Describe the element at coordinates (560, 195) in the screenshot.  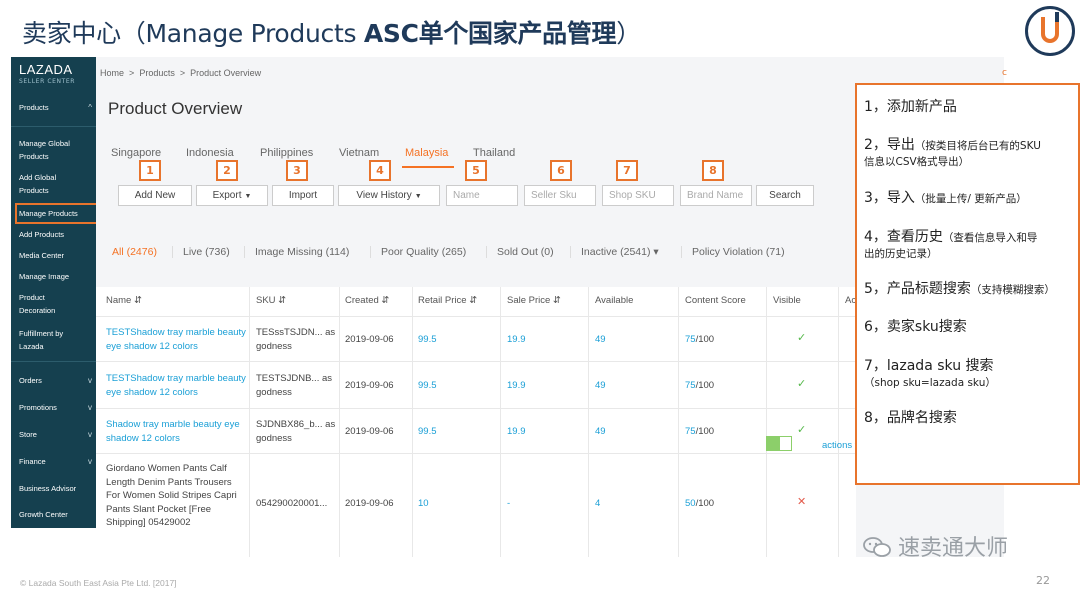
I see `seller-sku-input: Seller Sku` at that location.